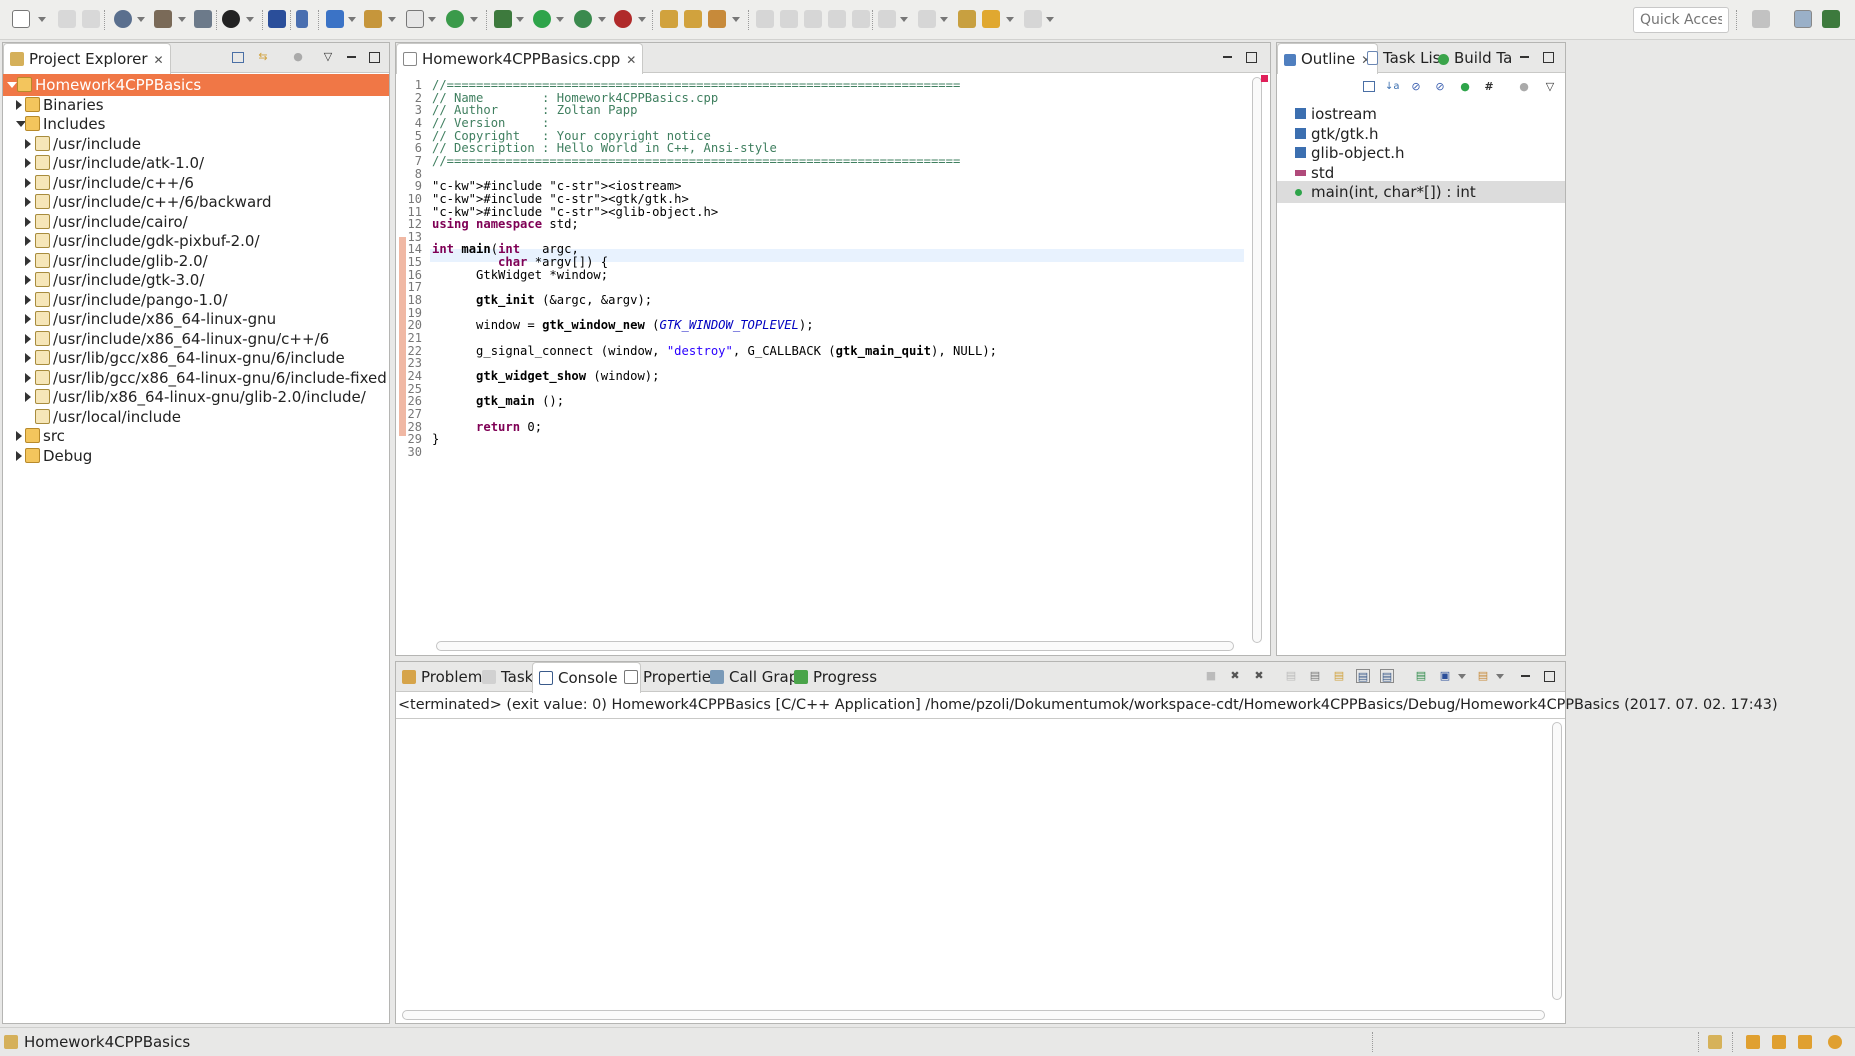  Describe the element at coordinates (196, 456) in the screenshot. I see `tree-item: Debug` at that location.